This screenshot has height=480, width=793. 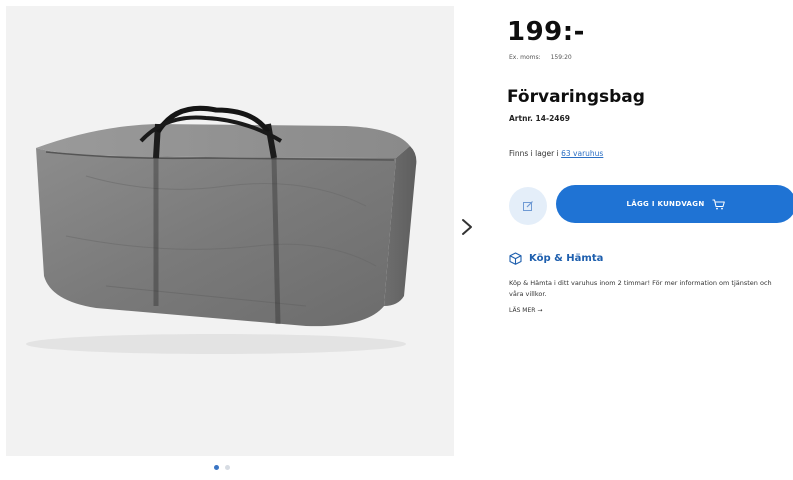 I want to click on chevron-right-icon, so click(x=468, y=227).